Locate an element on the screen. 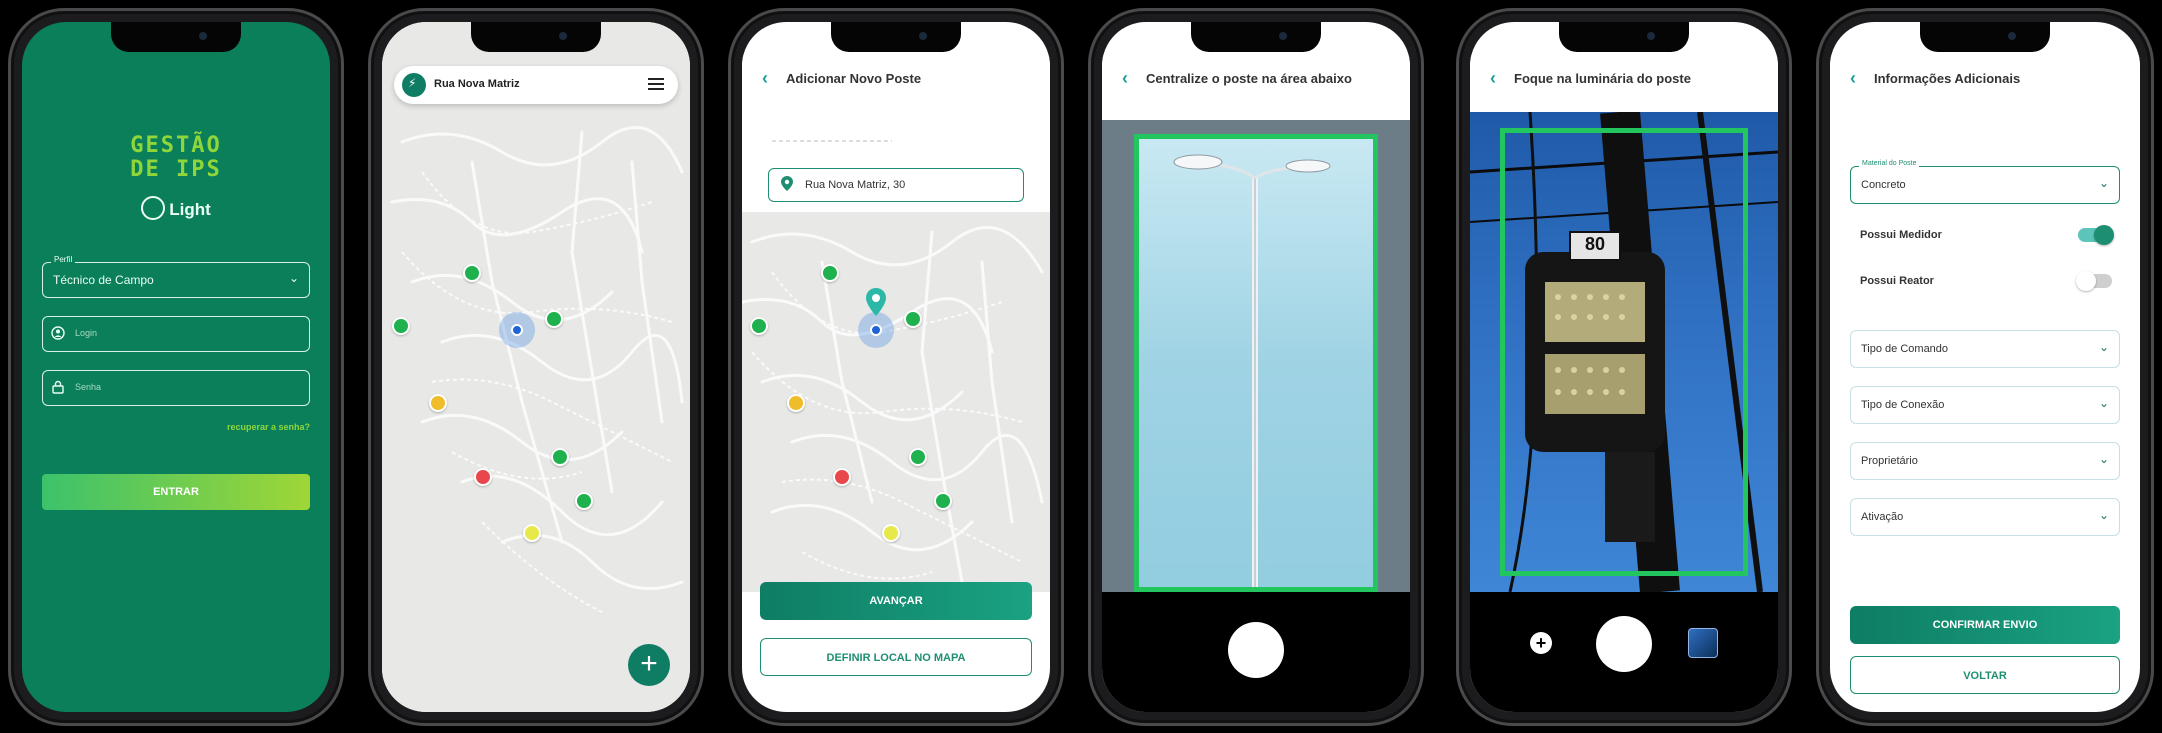 This screenshot has width=2162, height=733. app-logo: GESTÃO DE IPS is located at coordinates (176, 157).